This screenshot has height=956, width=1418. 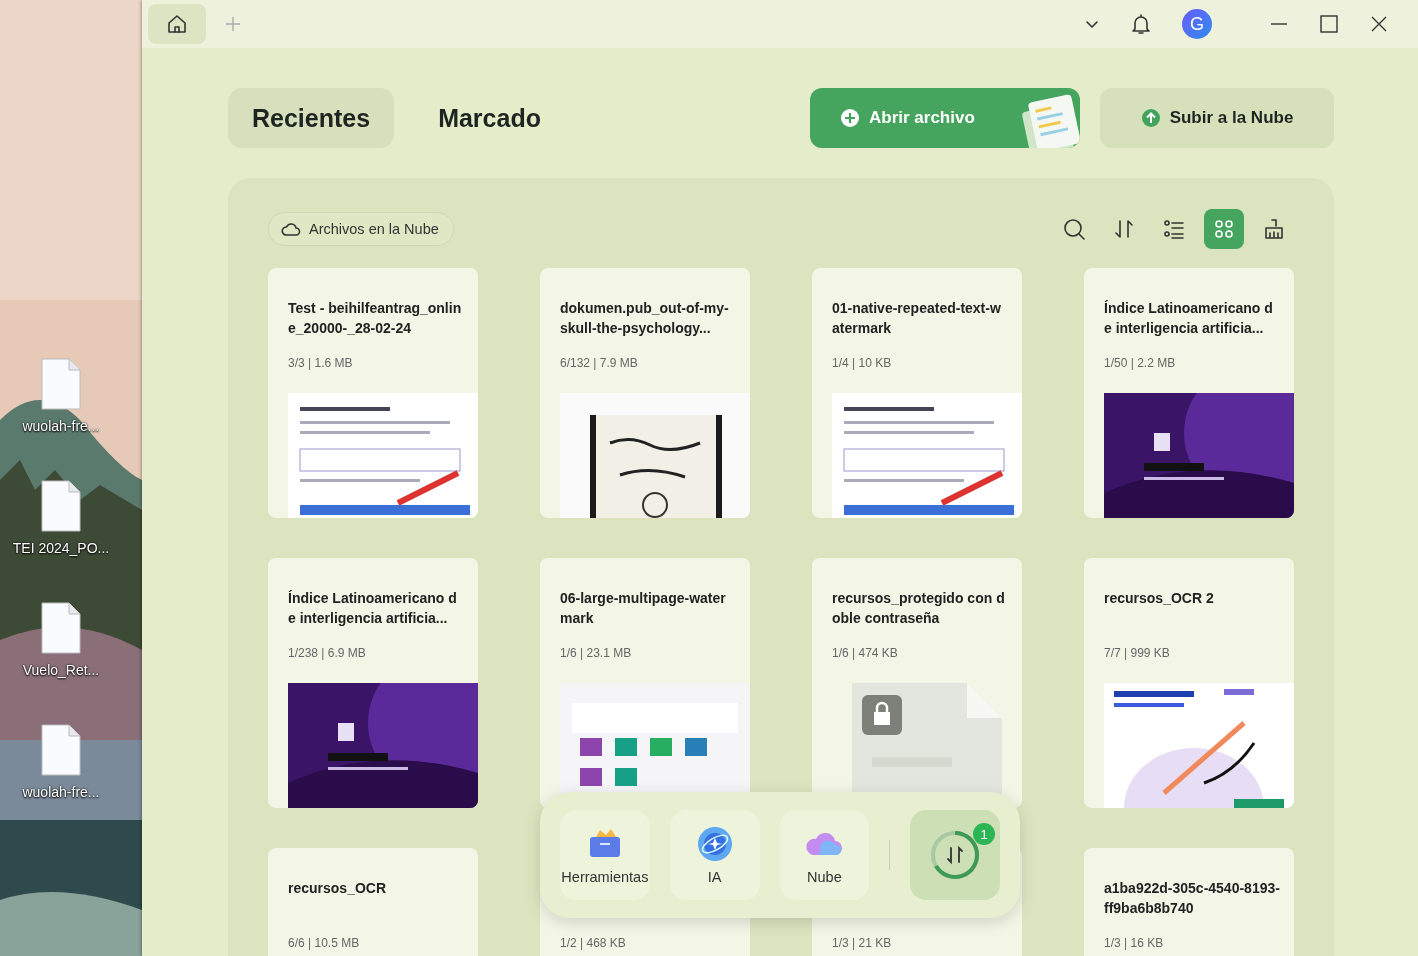 What do you see at coordinates (865, 653) in the screenshot?
I see `file-meta: 1/6 | 474 KB` at bounding box center [865, 653].